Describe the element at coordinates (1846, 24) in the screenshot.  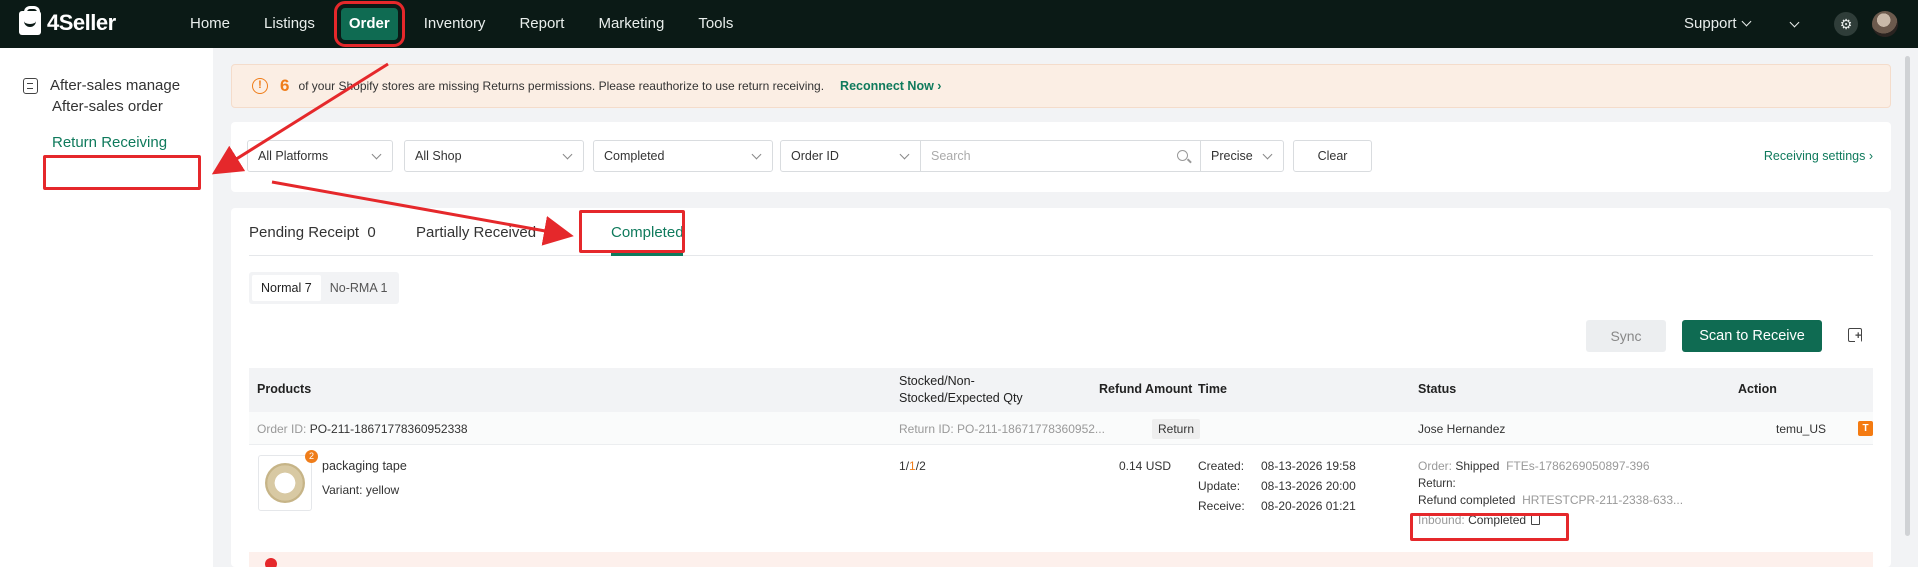
I see `gear-icon: ⚙` at that location.